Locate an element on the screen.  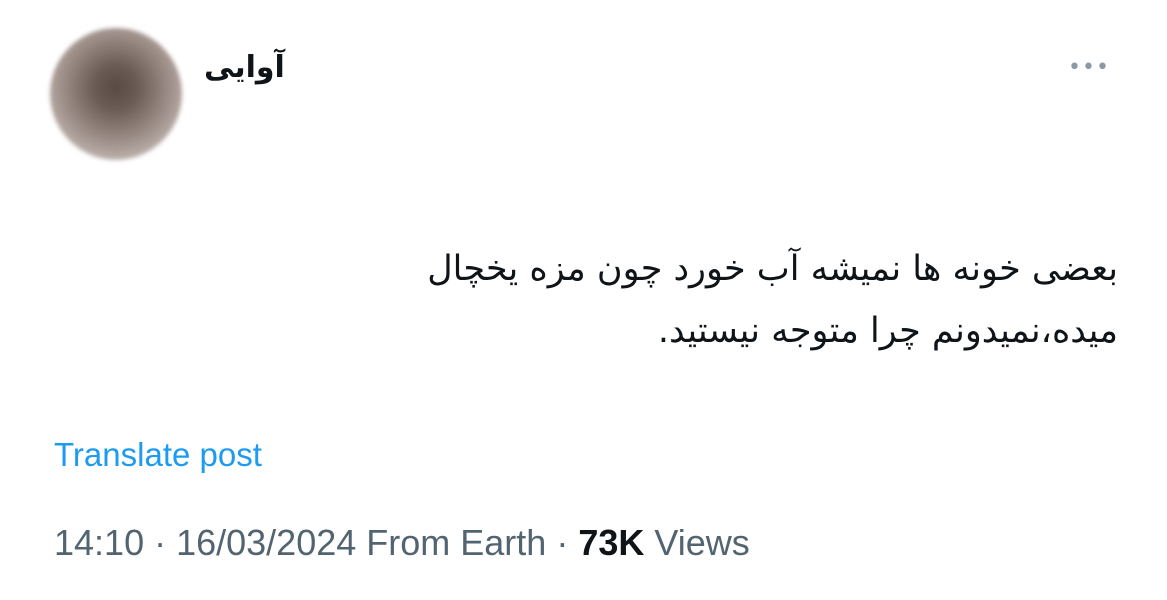
tweet-source: From Earth is located at coordinates (451, 542).